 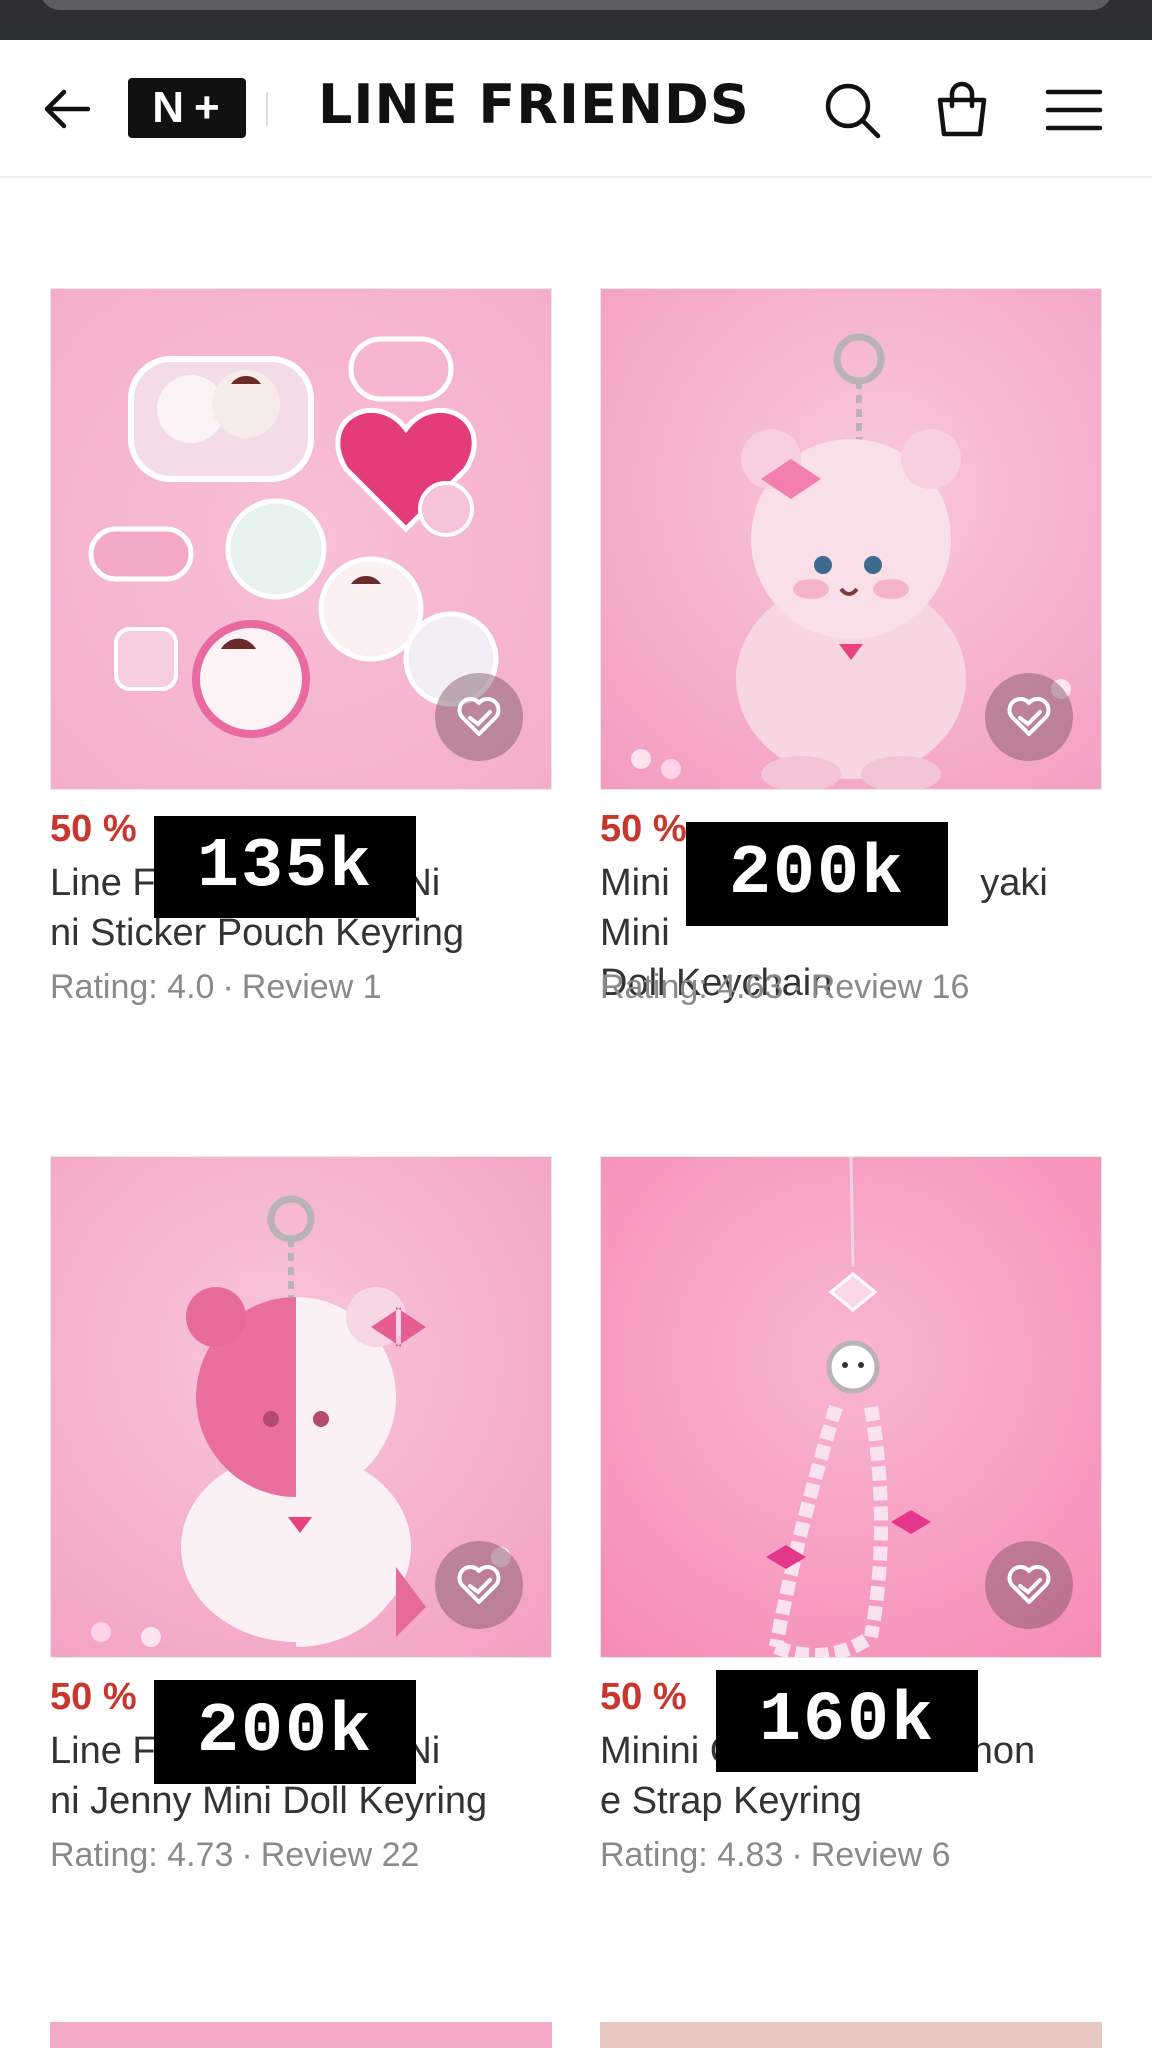 What do you see at coordinates (692, 987) in the screenshot?
I see `rating-value: Rating: 4.63` at bounding box center [692, 987].